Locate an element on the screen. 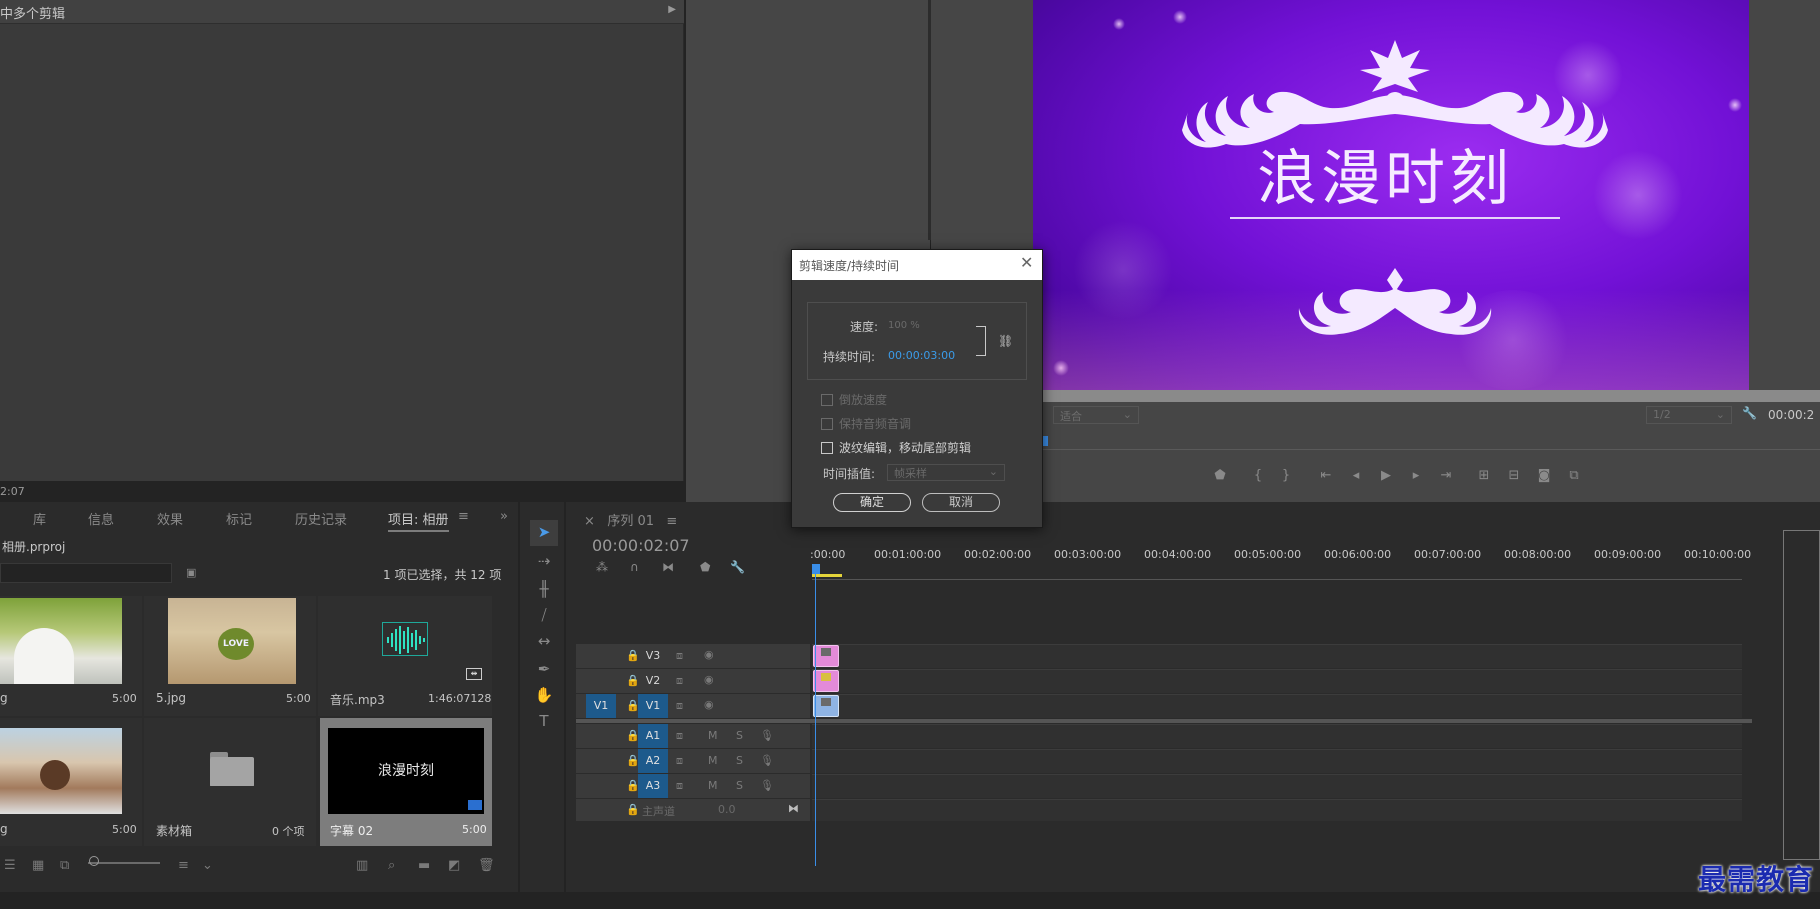 Image resolution: width=1820 pixels, height=909 pixels. timeline-playhead-handle is located at coordinates (816, 569).